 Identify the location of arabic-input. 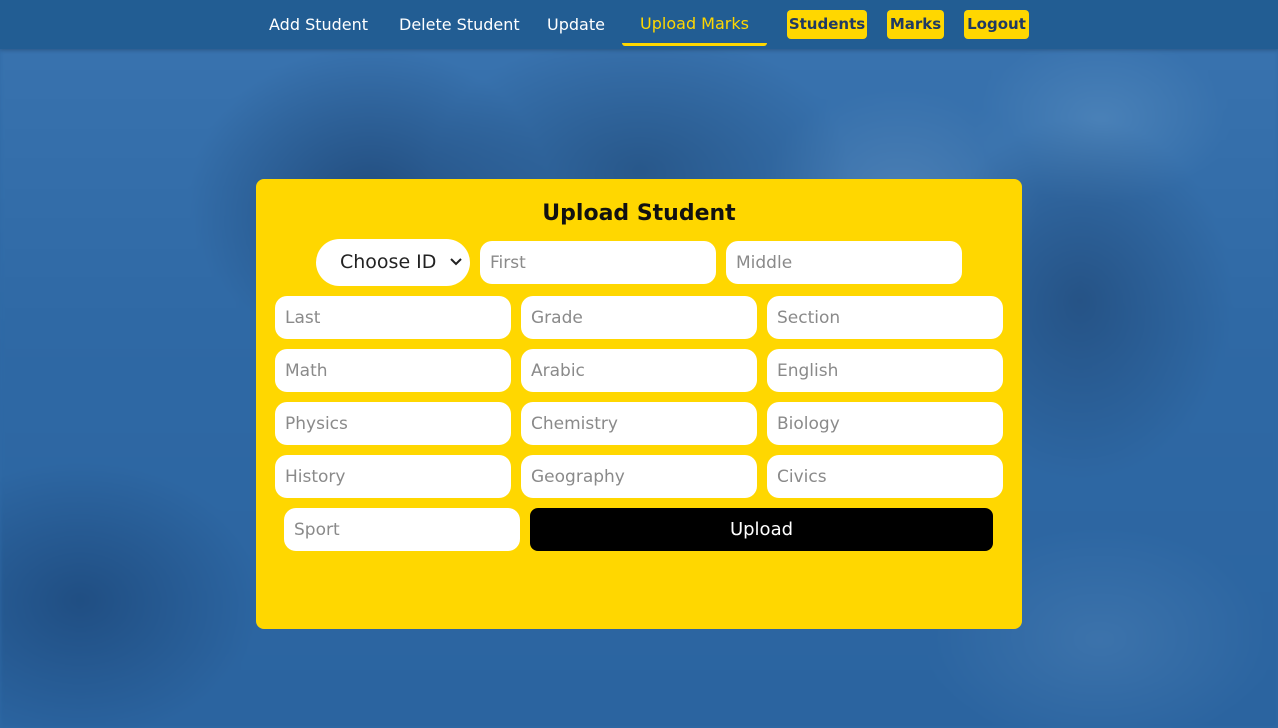
(639, 370).